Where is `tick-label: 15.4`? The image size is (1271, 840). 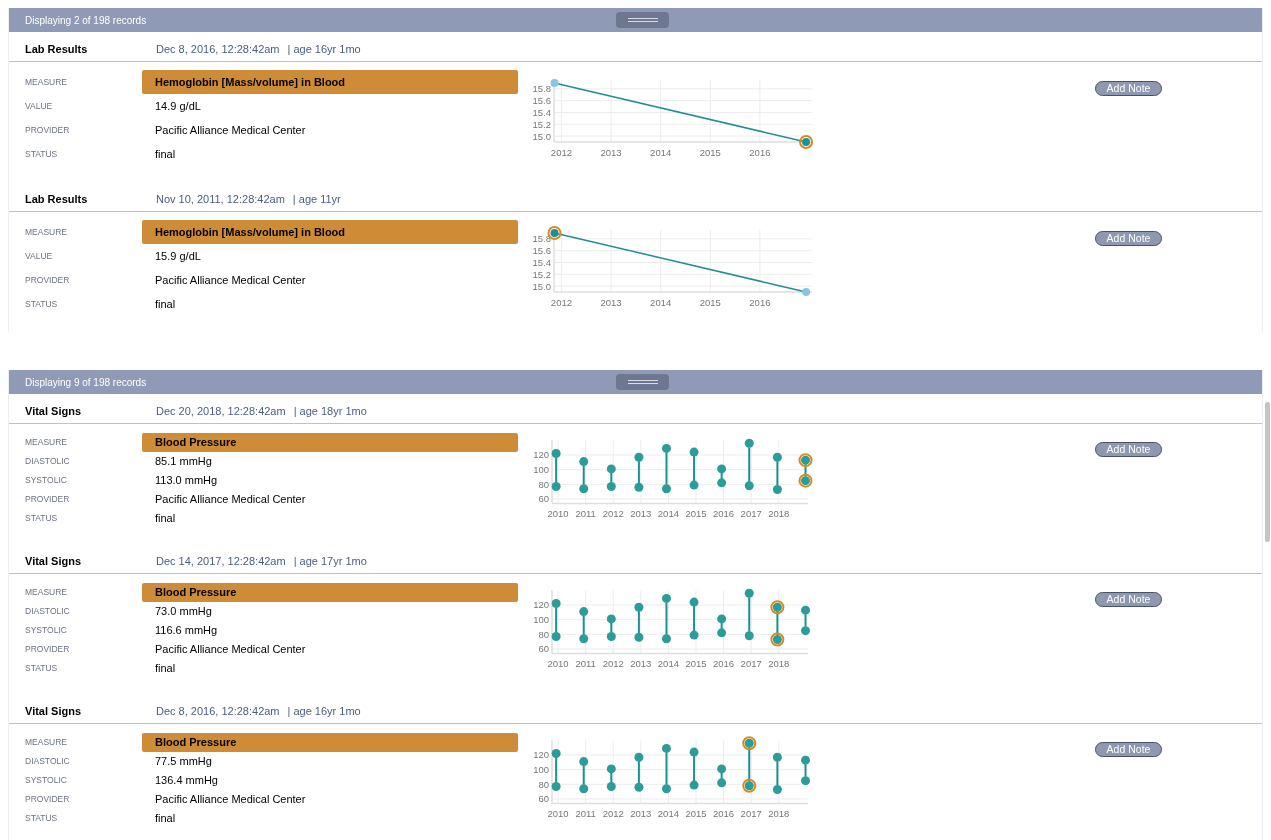
tick-label: 15.4 is located at coordinates (541, 112).